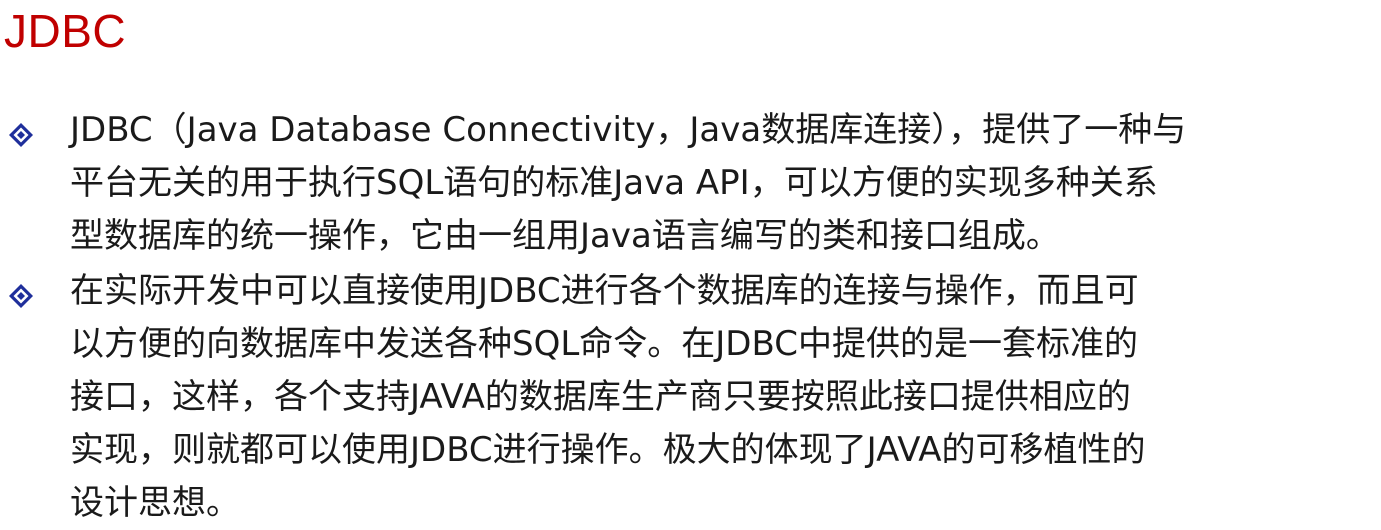 The image size is (1381, 530). Describe the element at coordinates (565, 236) in the screenshot. I see `bullet-line: 型数据库的统一操作，它由一组用Java语言编写的类和接口组成。` at that location.